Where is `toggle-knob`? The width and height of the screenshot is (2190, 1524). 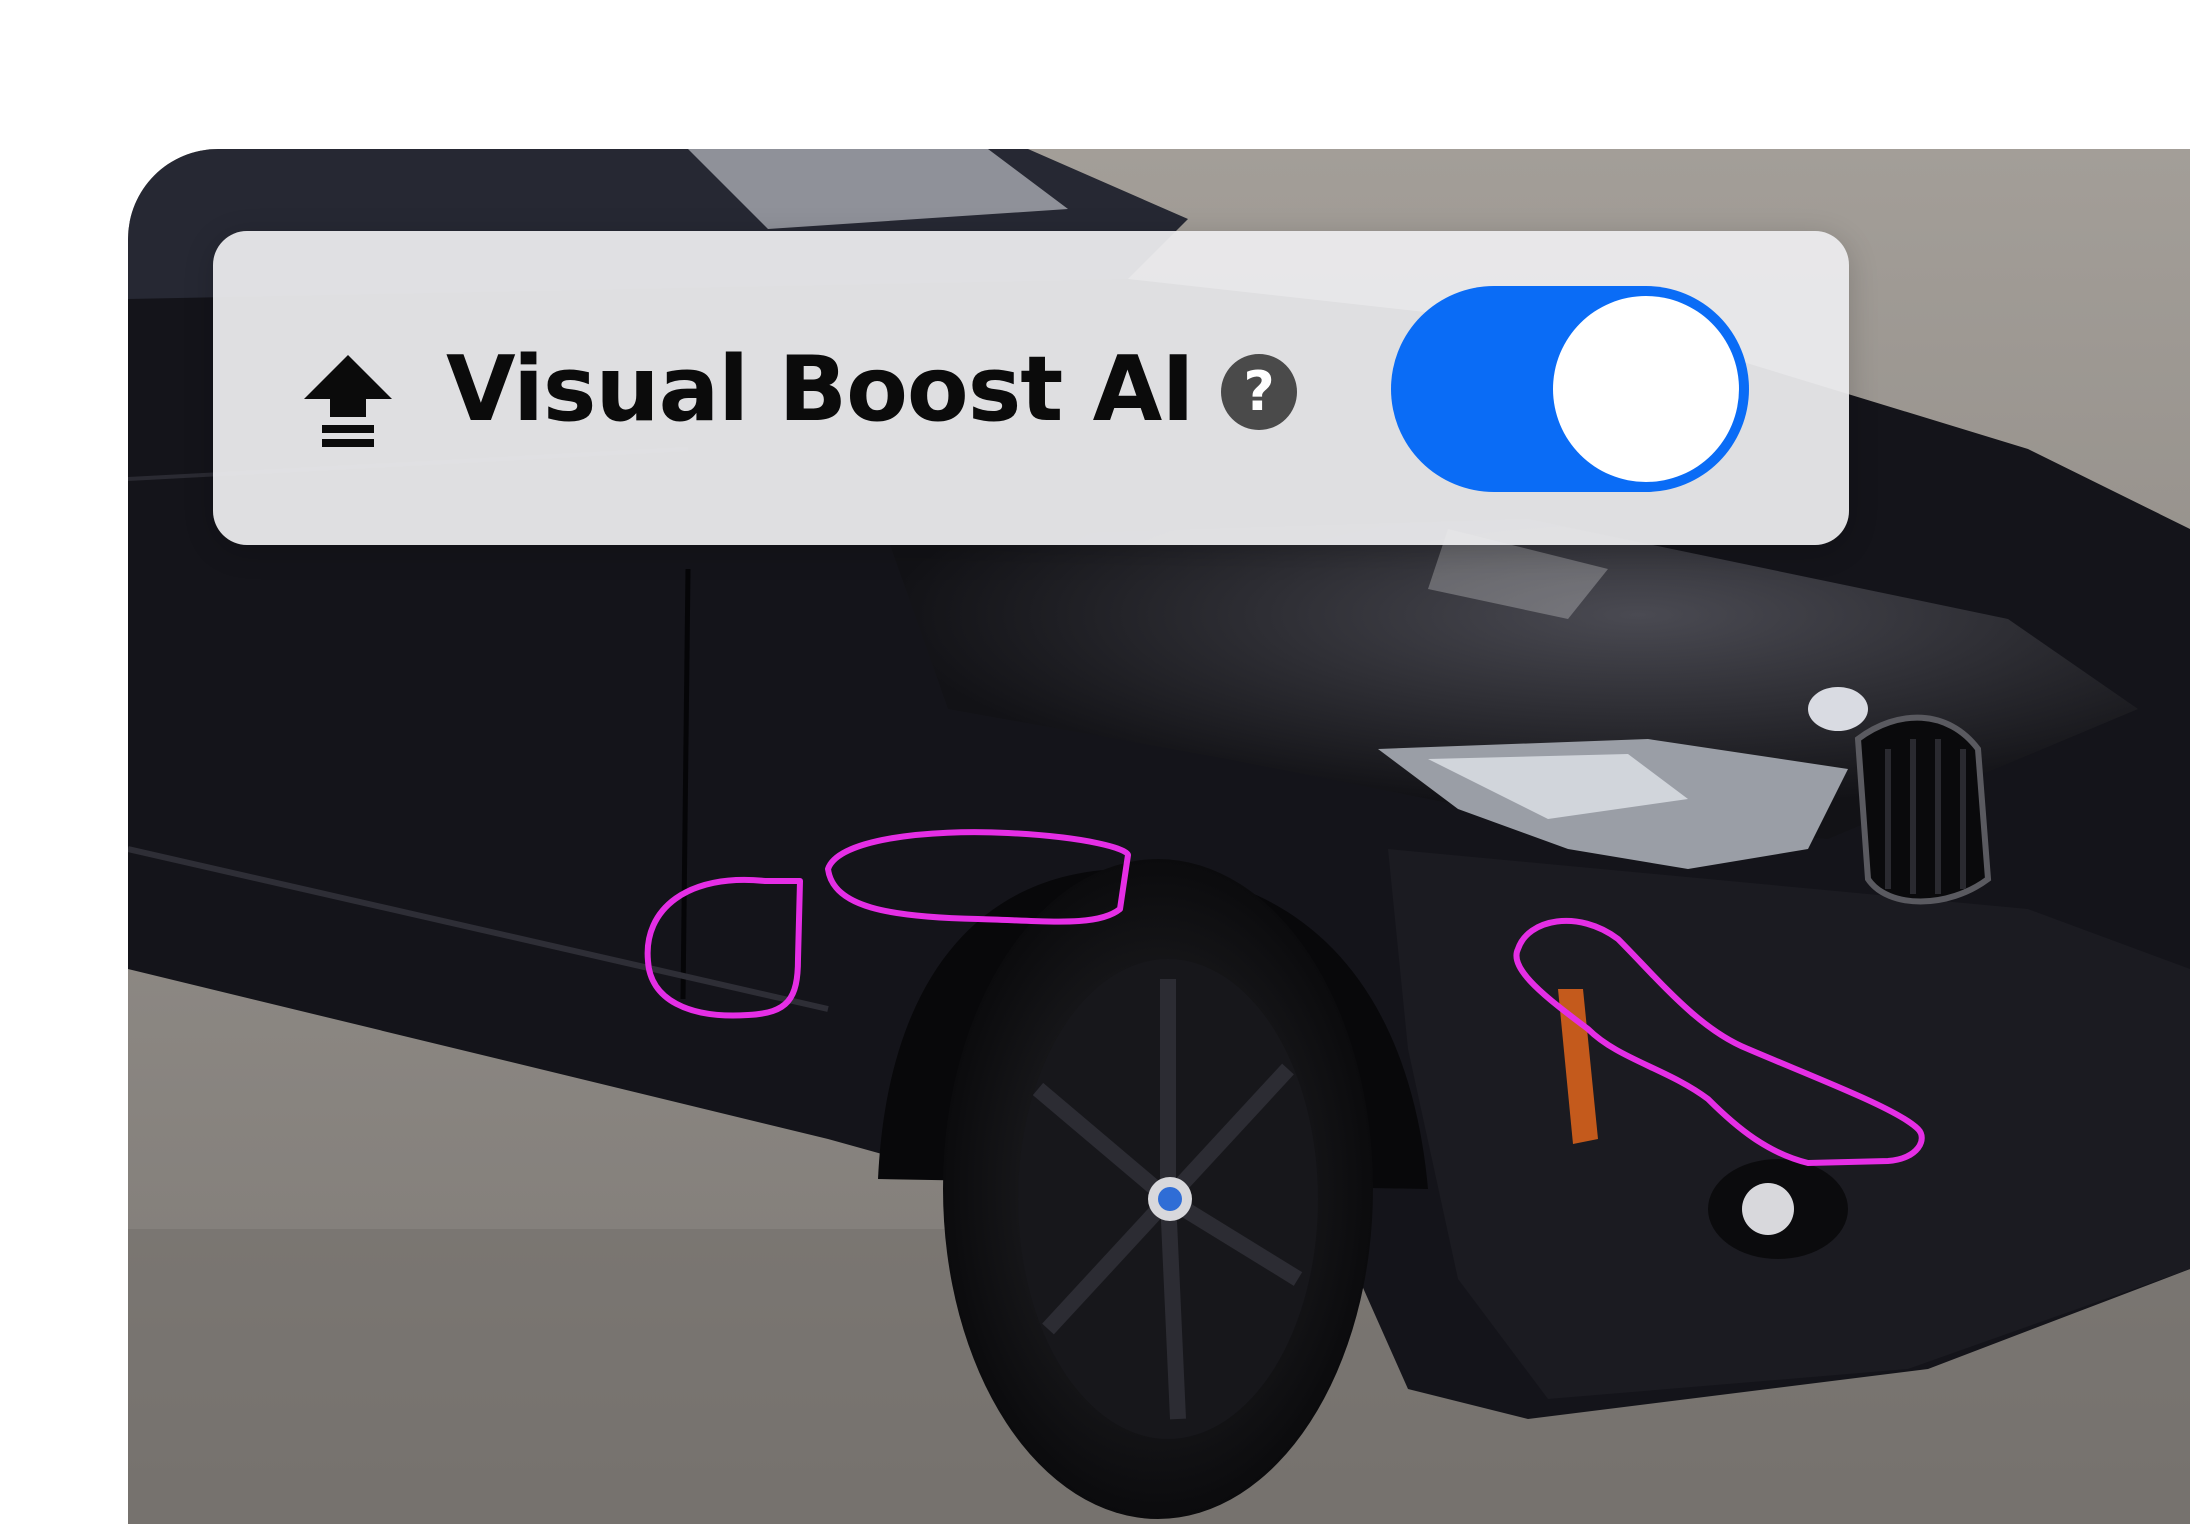 toggle-knob is located at coordinates (1646, 389).